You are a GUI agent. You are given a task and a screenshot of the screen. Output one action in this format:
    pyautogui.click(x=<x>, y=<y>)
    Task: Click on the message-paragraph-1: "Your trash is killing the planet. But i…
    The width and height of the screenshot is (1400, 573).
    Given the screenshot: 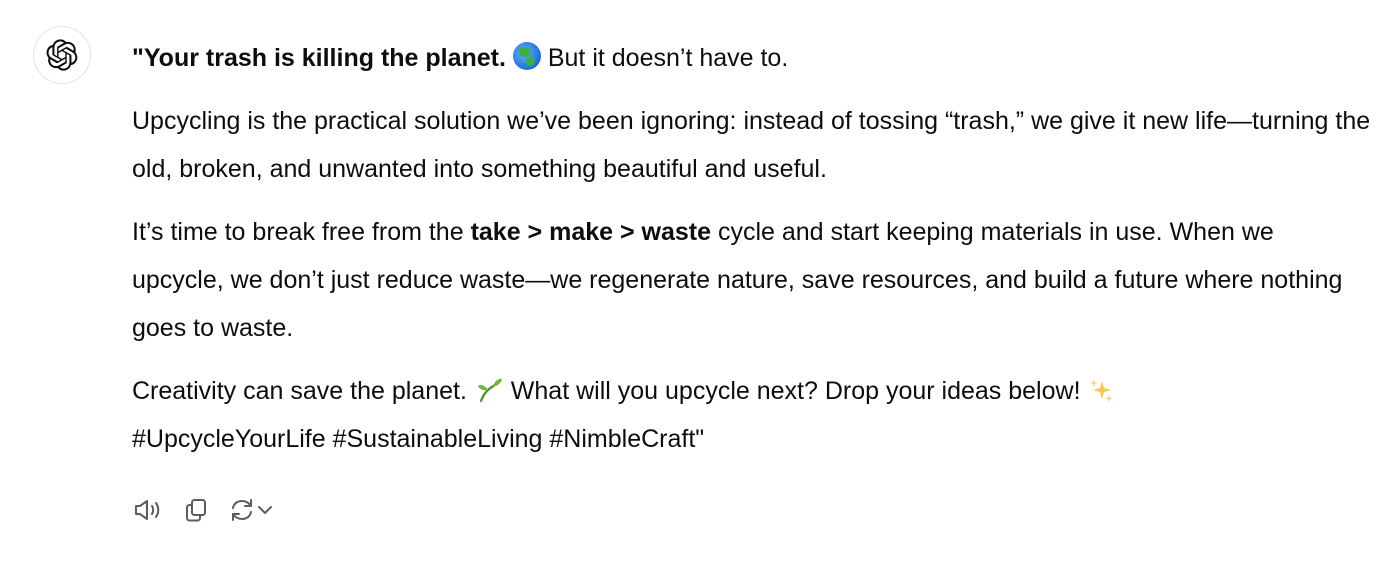 What is the action you would take?
    pyautogui.click(x=752, y=58)
    